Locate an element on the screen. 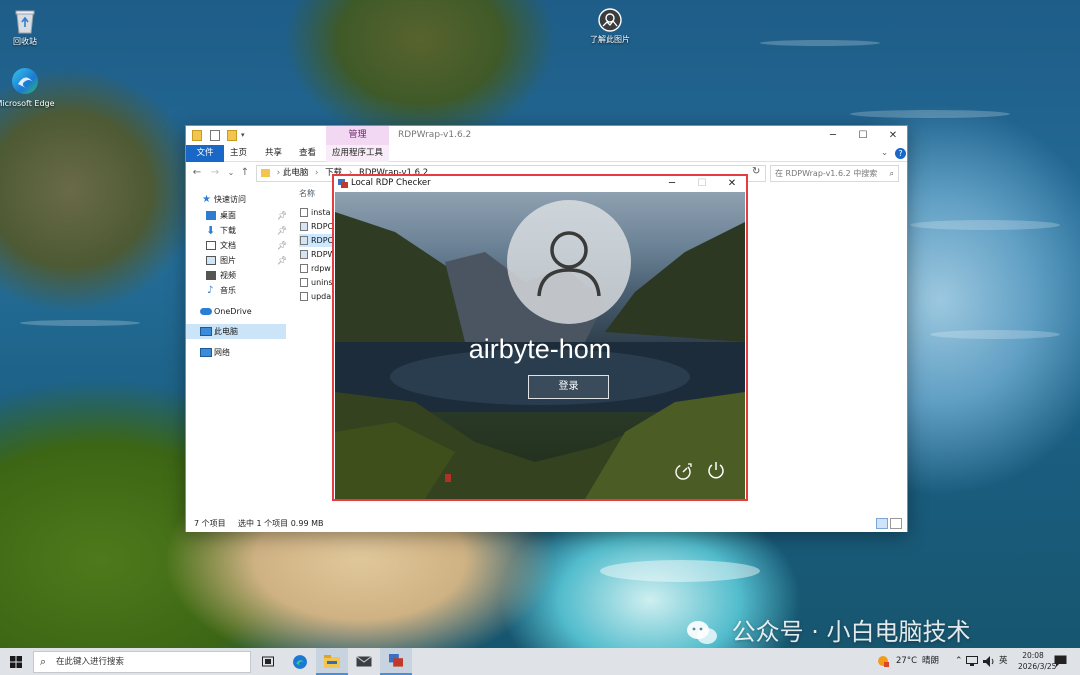 The image size is (1080, 675). desktop-icon-edge: Microsoft Edge is located at coordinates (27, 87).